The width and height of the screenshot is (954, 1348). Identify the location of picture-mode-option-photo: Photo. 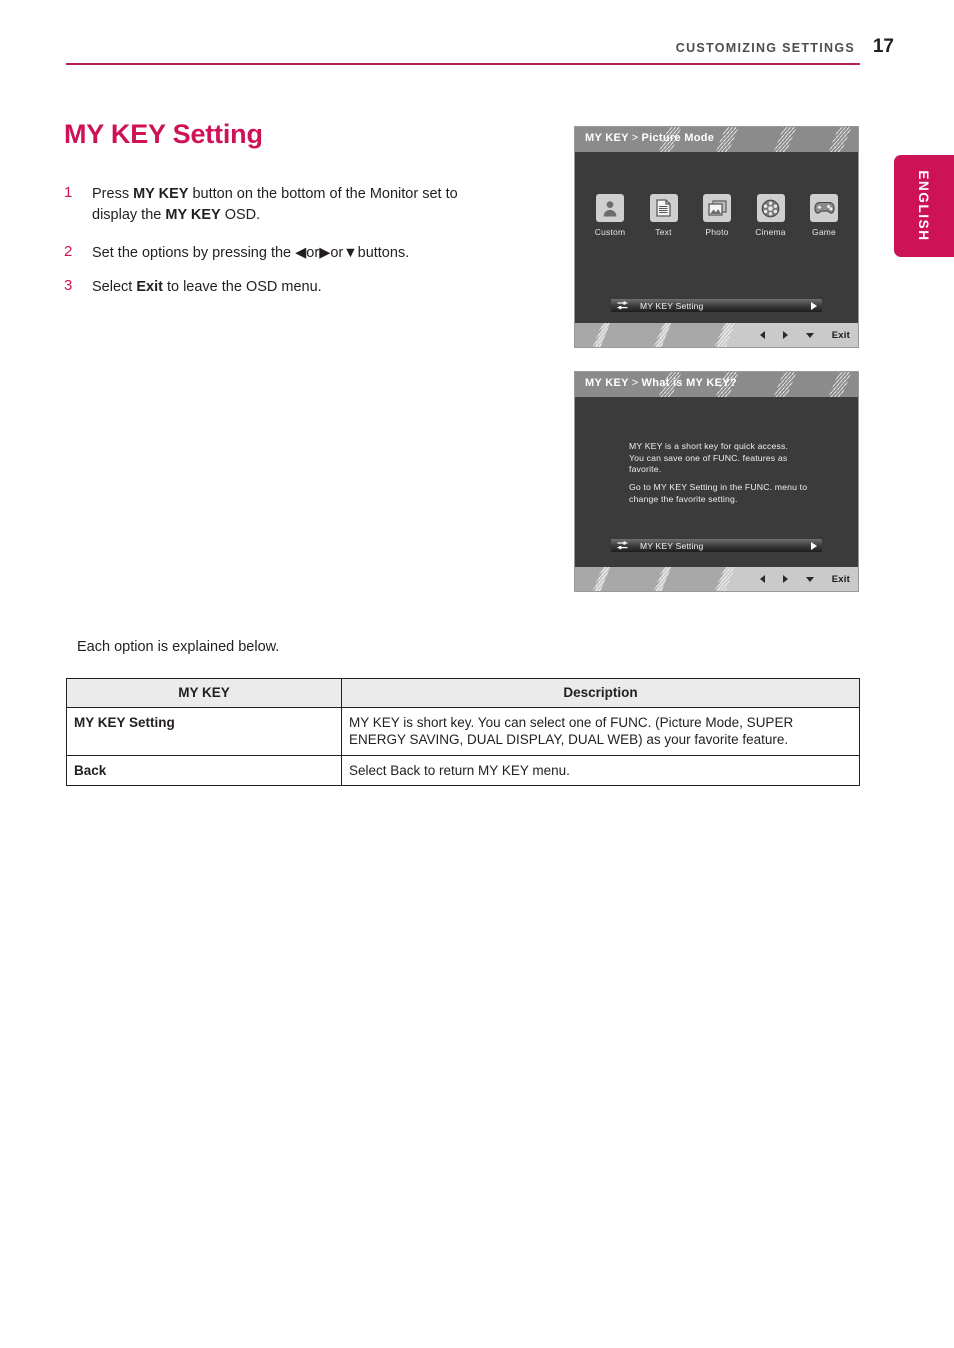
(717, 215).